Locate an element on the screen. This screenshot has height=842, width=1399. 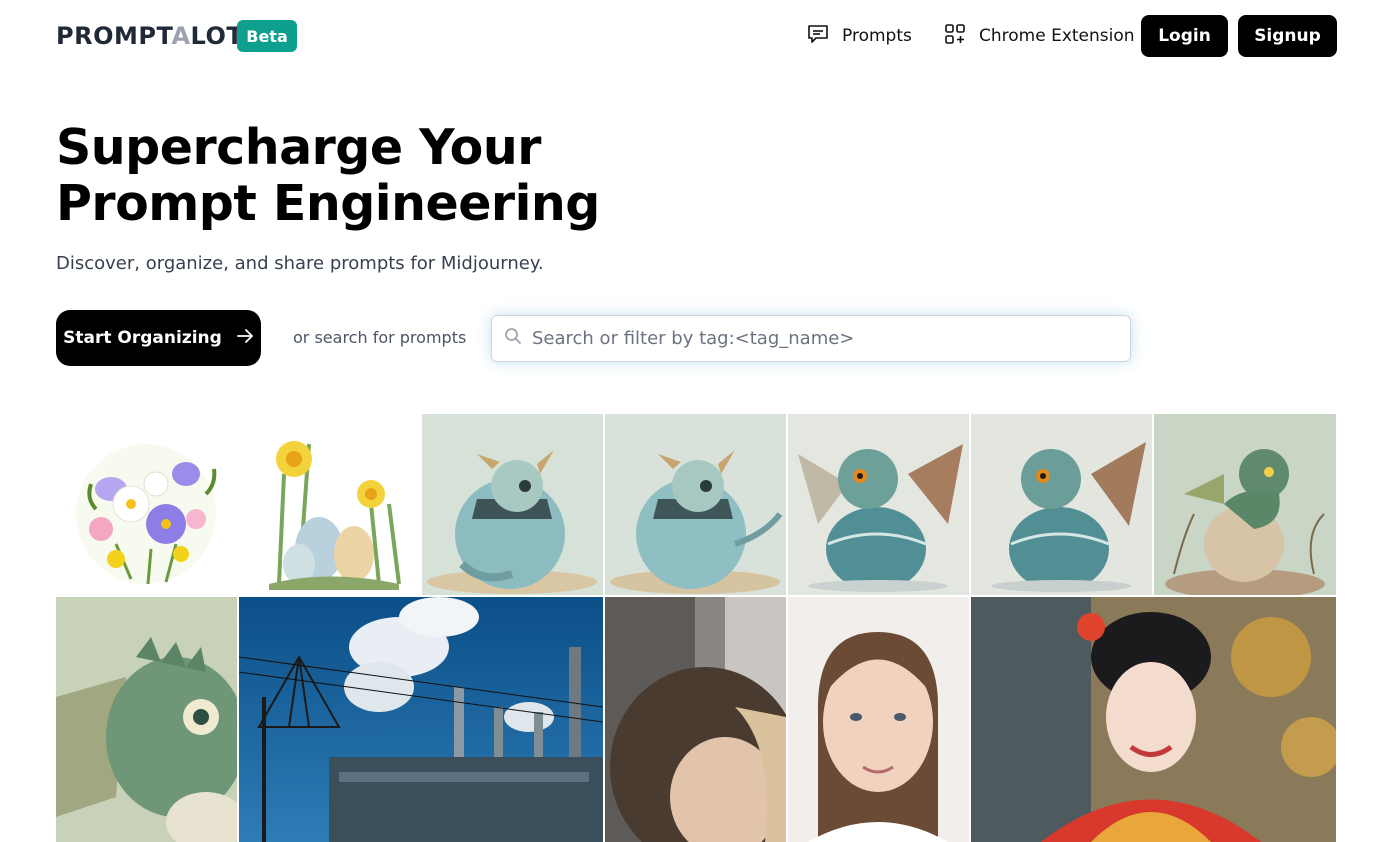
gallery-item-flower-bouquet is located at coordinates (146, 504).